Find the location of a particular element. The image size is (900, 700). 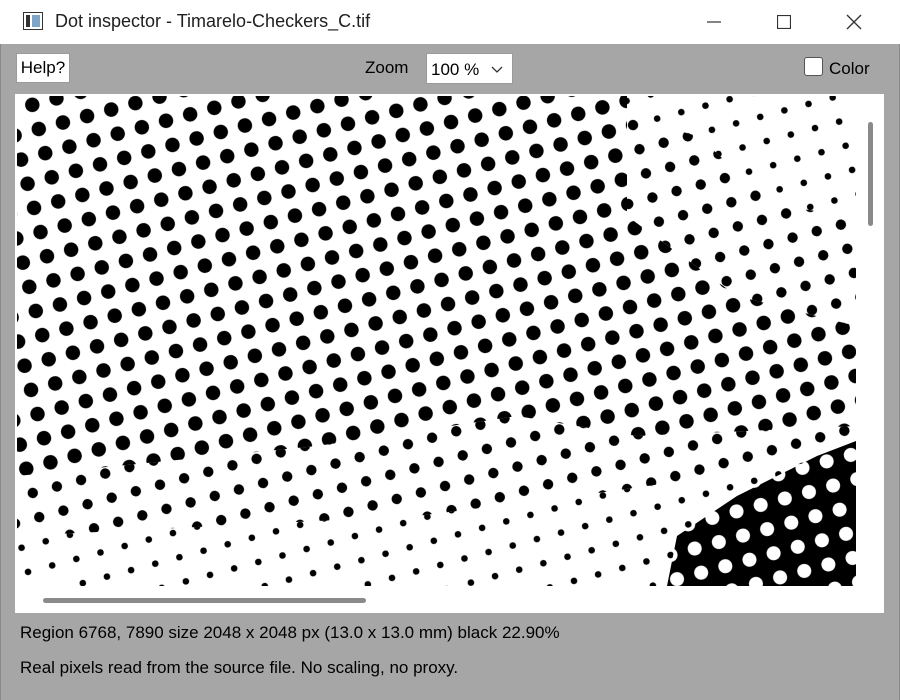

color-label: Color is located at coordinates (849, 68).